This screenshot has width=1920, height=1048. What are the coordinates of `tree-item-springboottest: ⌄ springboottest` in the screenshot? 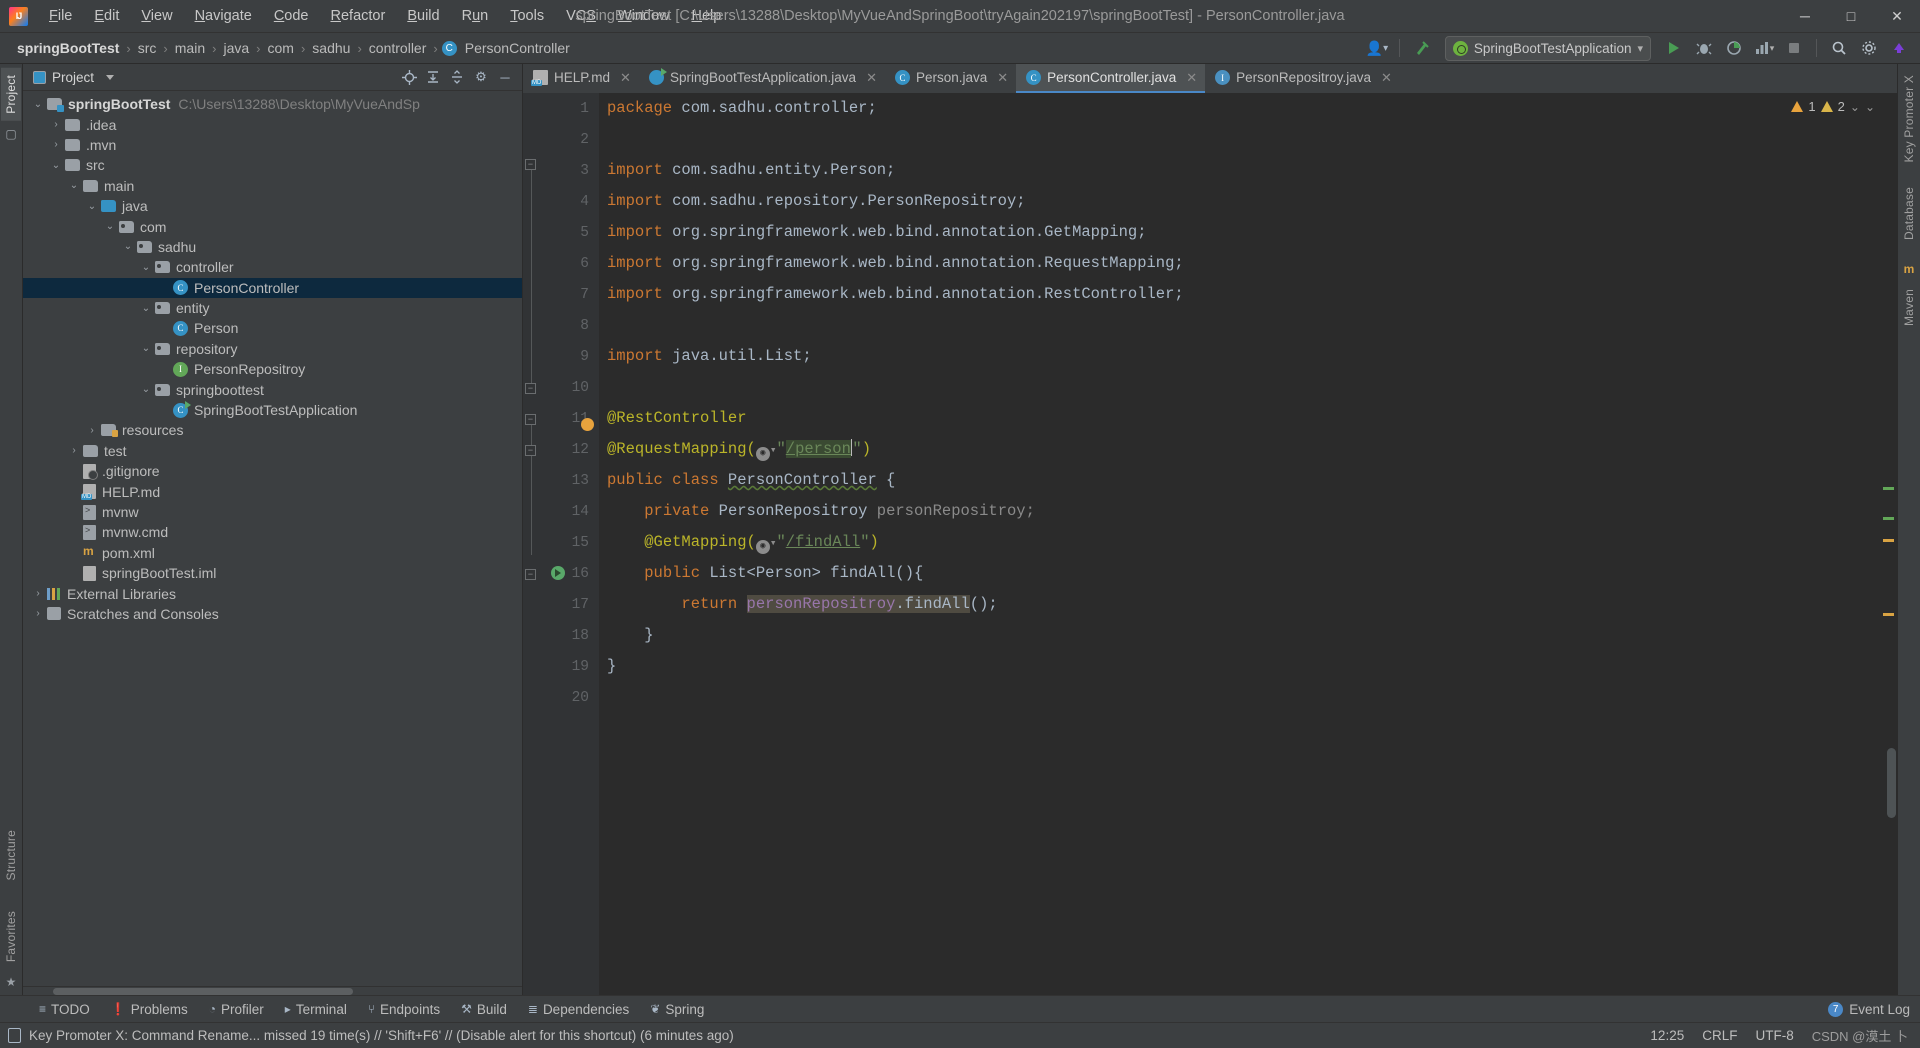 It's located at (272, 389).